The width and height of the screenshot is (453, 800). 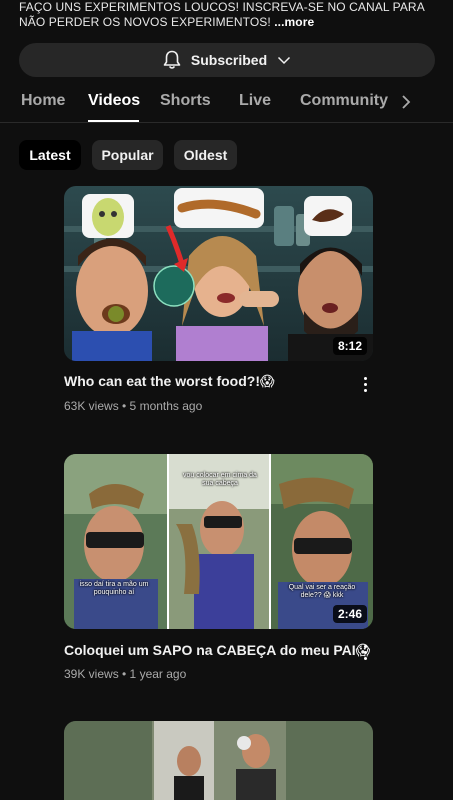 I want to click on video-thumbnail: 8:12, so click(x=218, y=273).